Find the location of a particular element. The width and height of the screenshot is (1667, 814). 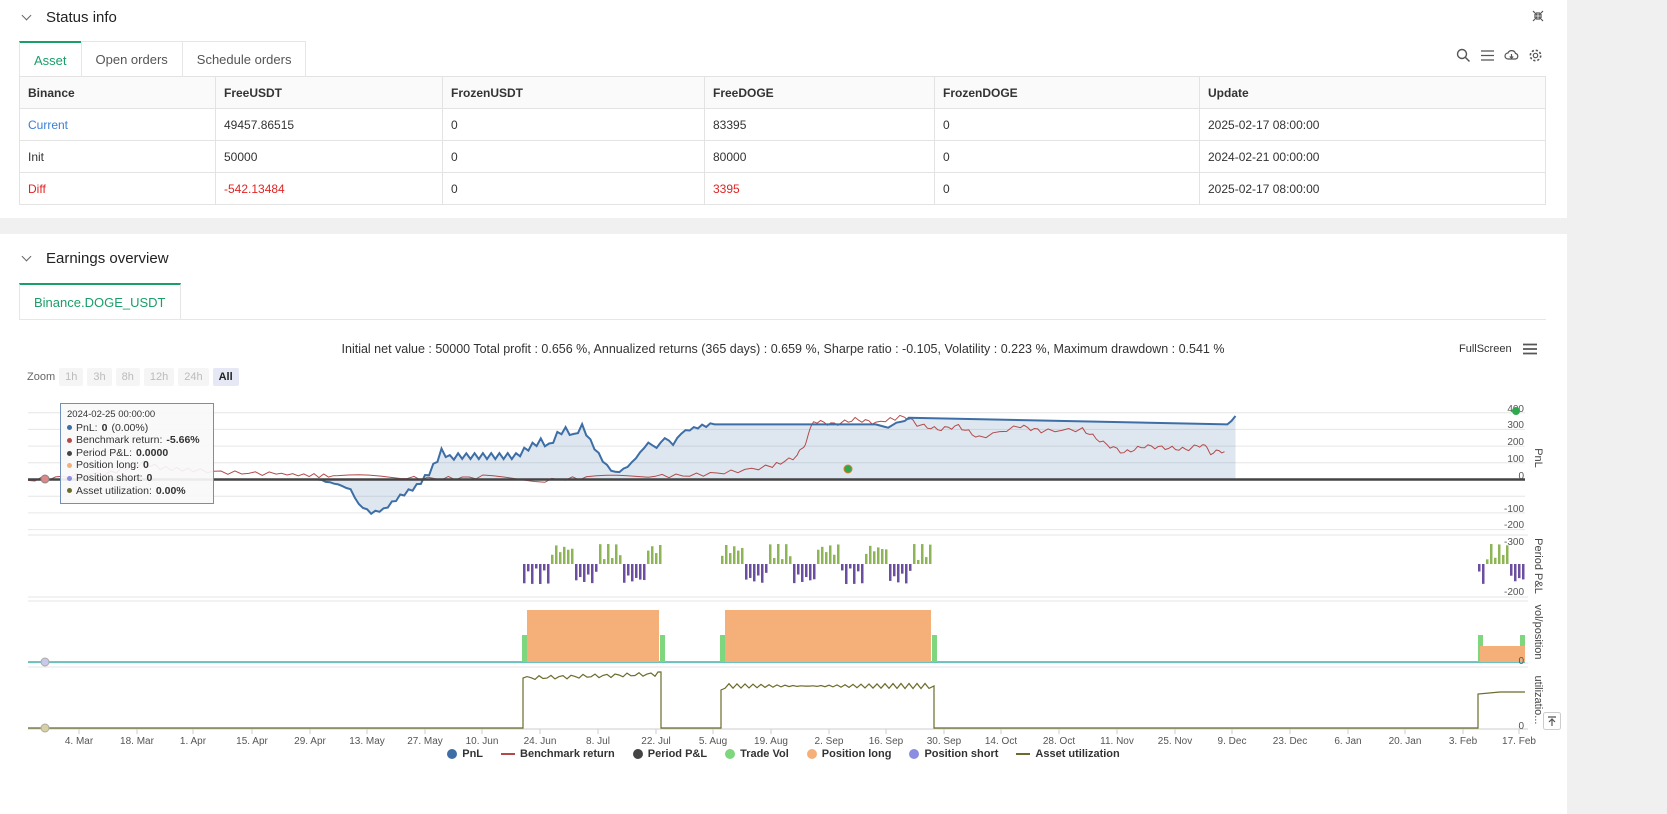

earnings-tabs: Binance.DOGE_USDT is located at coordinates (782, 301).